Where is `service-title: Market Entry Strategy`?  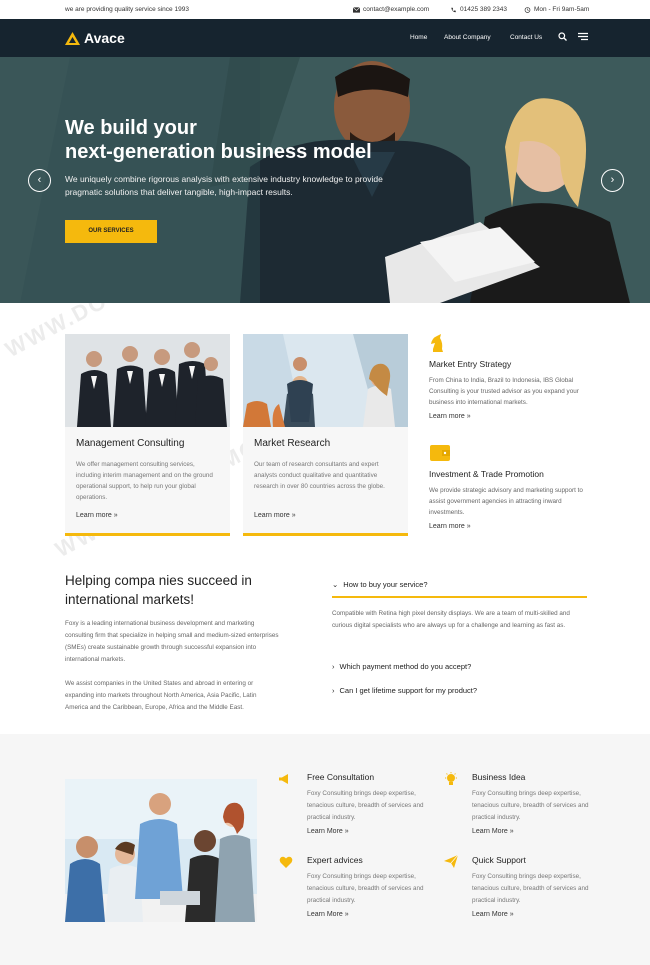
service-title: Market Entry Strategy is located at coordinates (470, 364).